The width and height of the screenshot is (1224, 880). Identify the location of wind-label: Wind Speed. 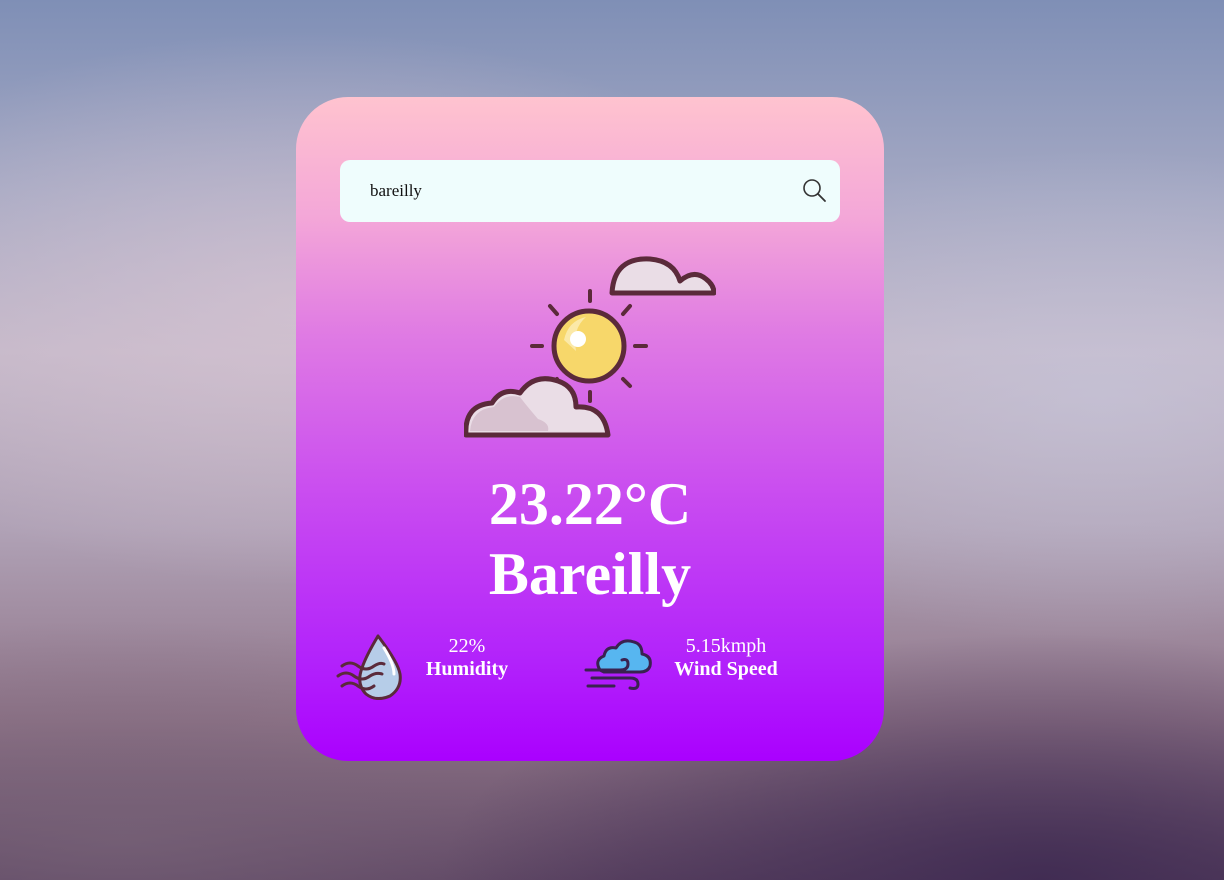
(726, 669).